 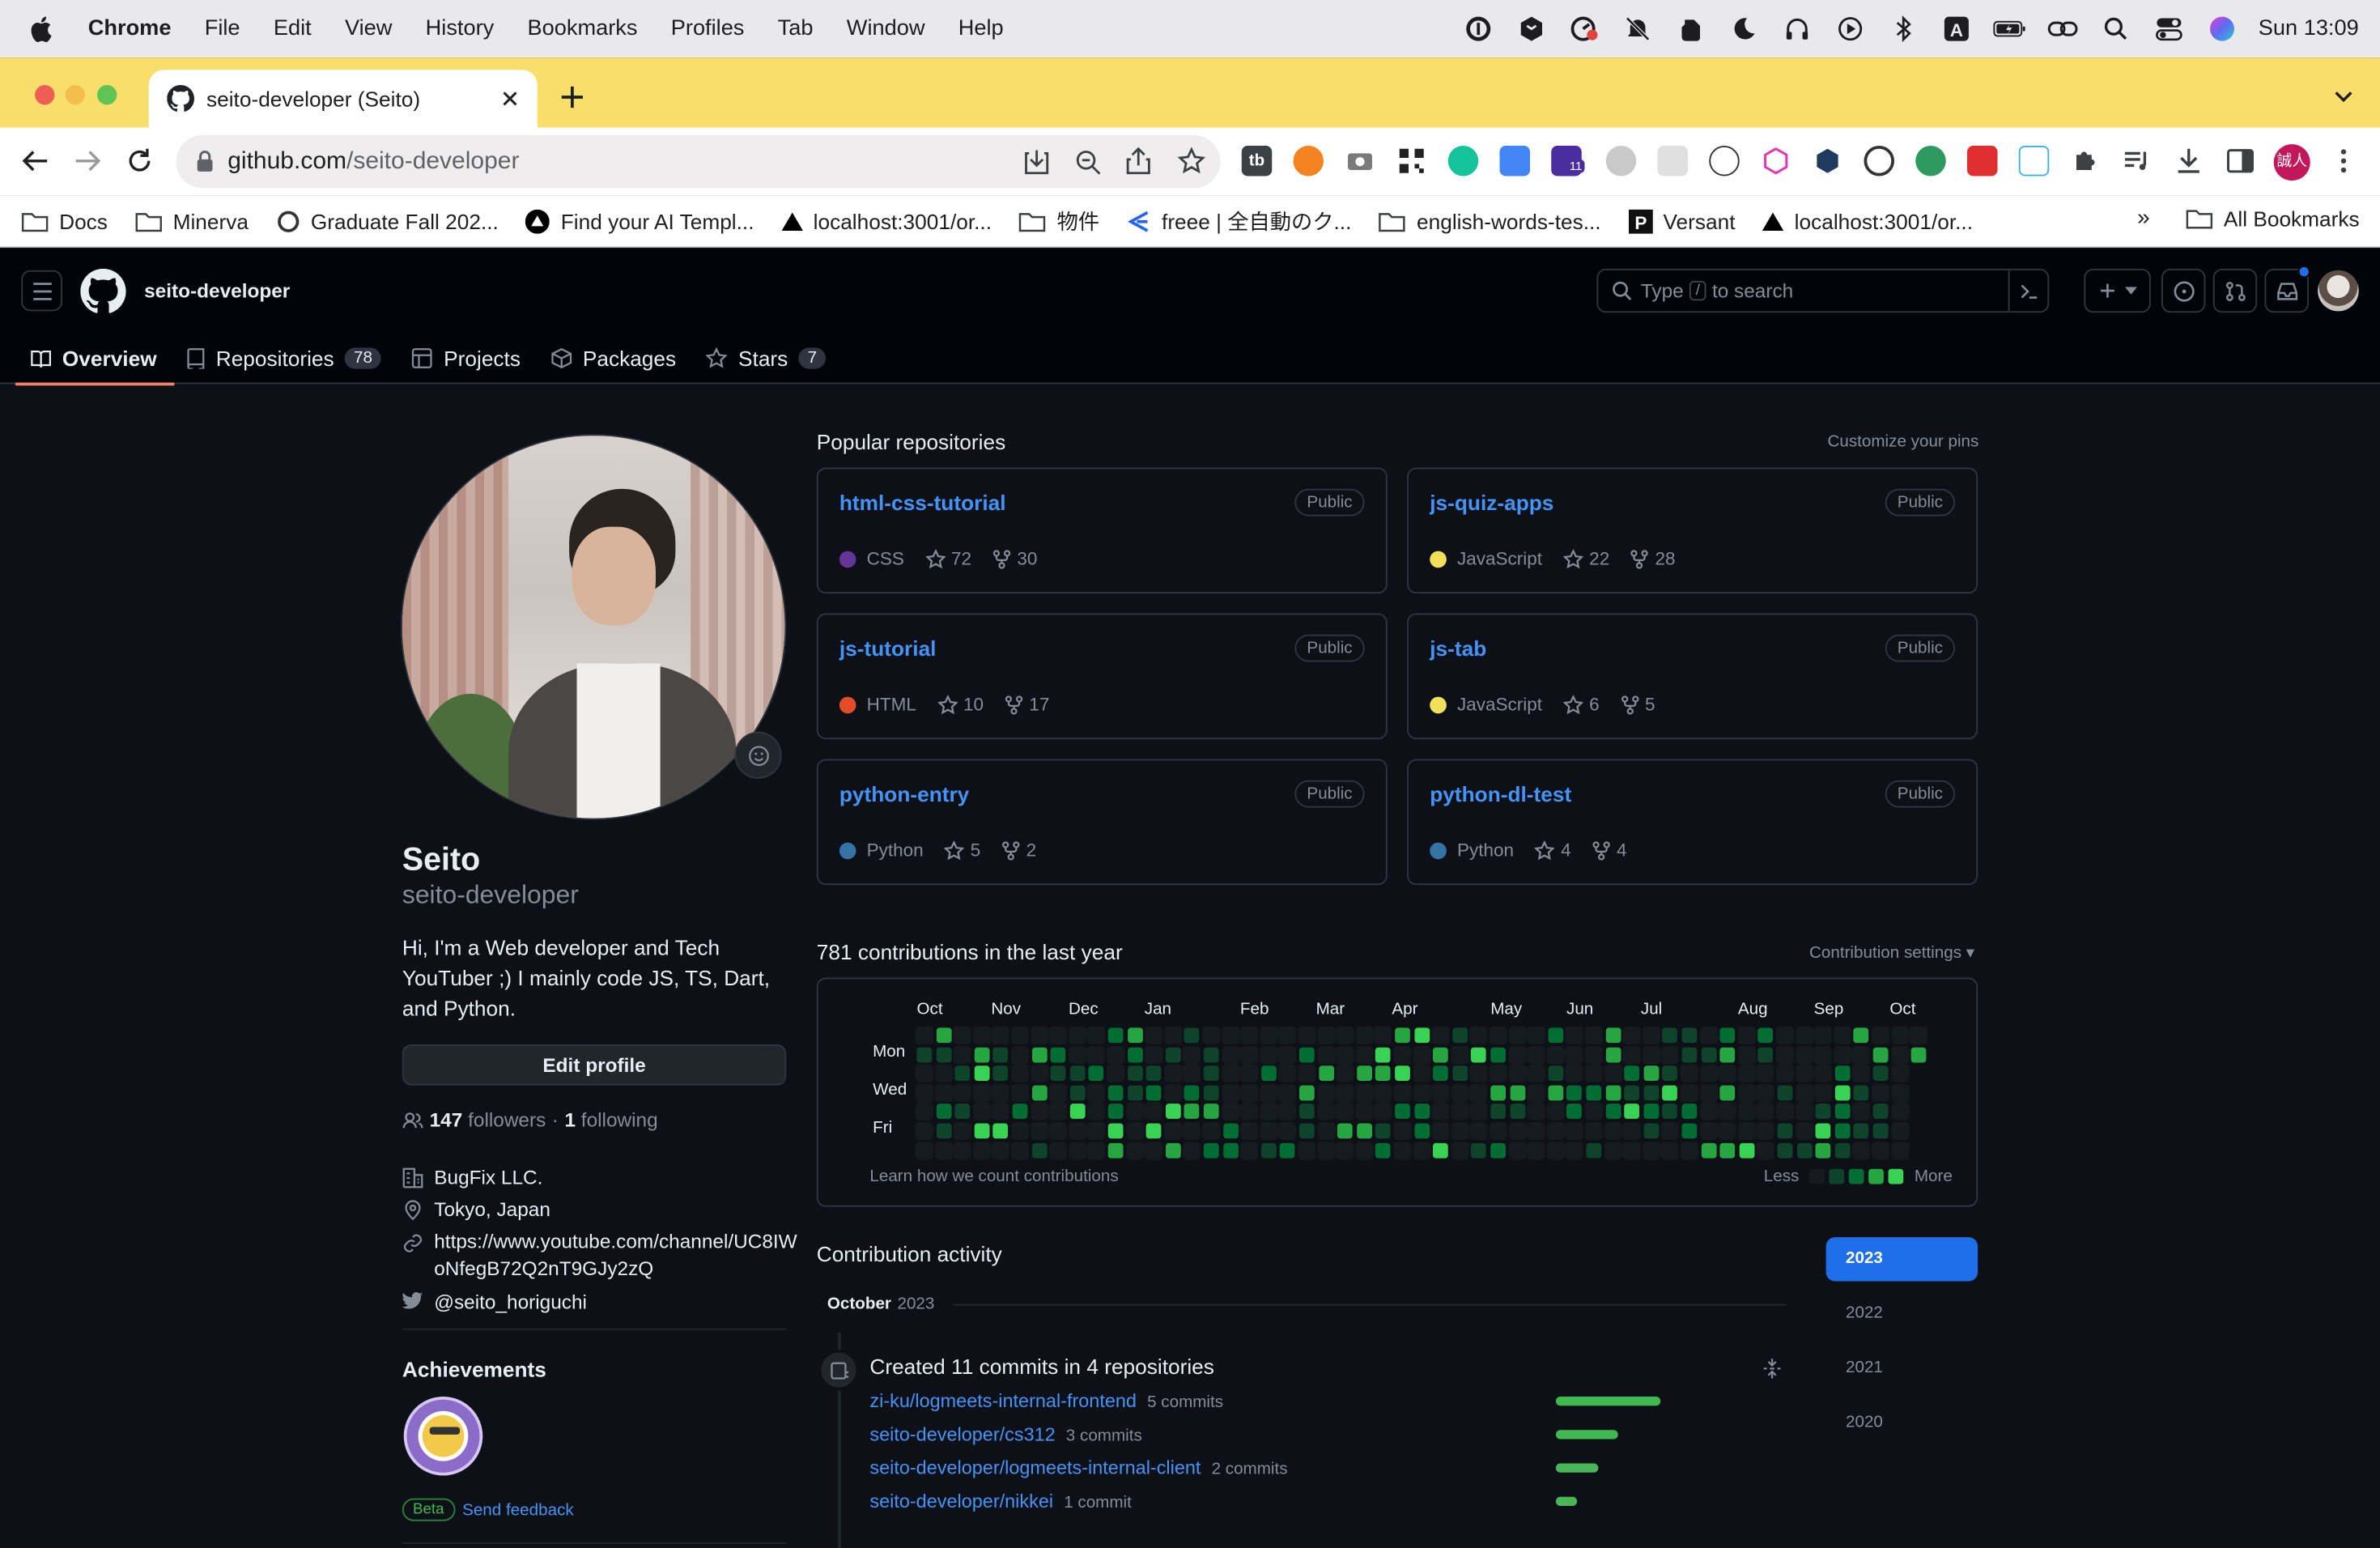 What do you see at coordinates (1638, 705) in the screenshot?
I see `forks-link: 5` at bounding box center [1638, 705].